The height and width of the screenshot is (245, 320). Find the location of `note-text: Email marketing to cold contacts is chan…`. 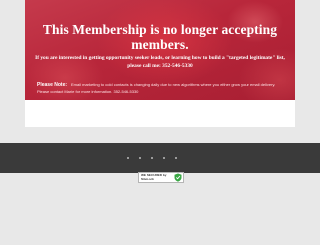

note-text: Email marketing to cold contacts is chan… is located at coordinates (156, 88).